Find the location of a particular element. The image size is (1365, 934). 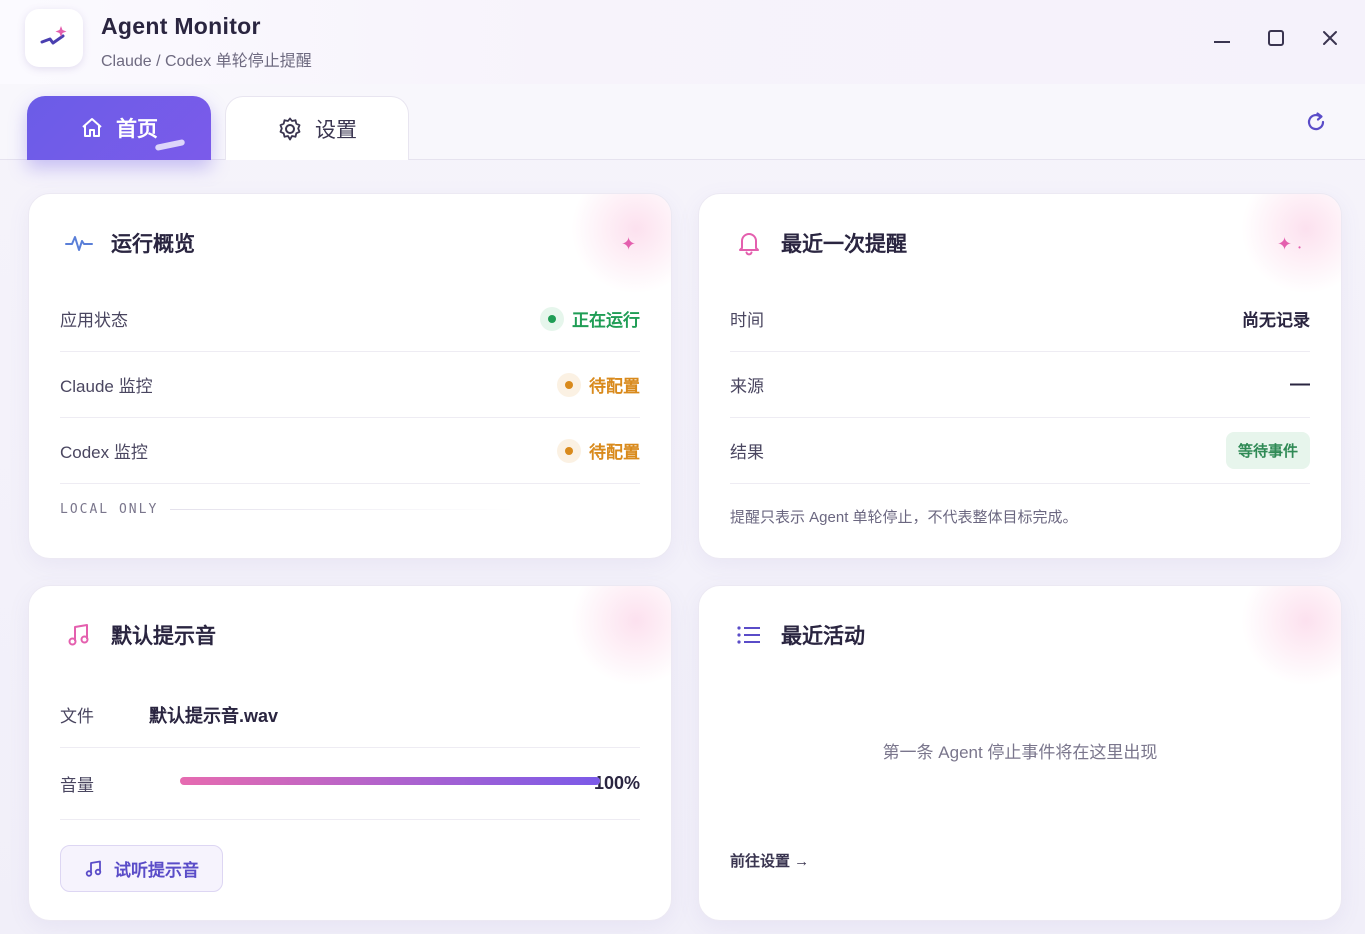

app-subtitle: Claude / Codex 单轮停止提醒 is located at coordinates (206, 61).